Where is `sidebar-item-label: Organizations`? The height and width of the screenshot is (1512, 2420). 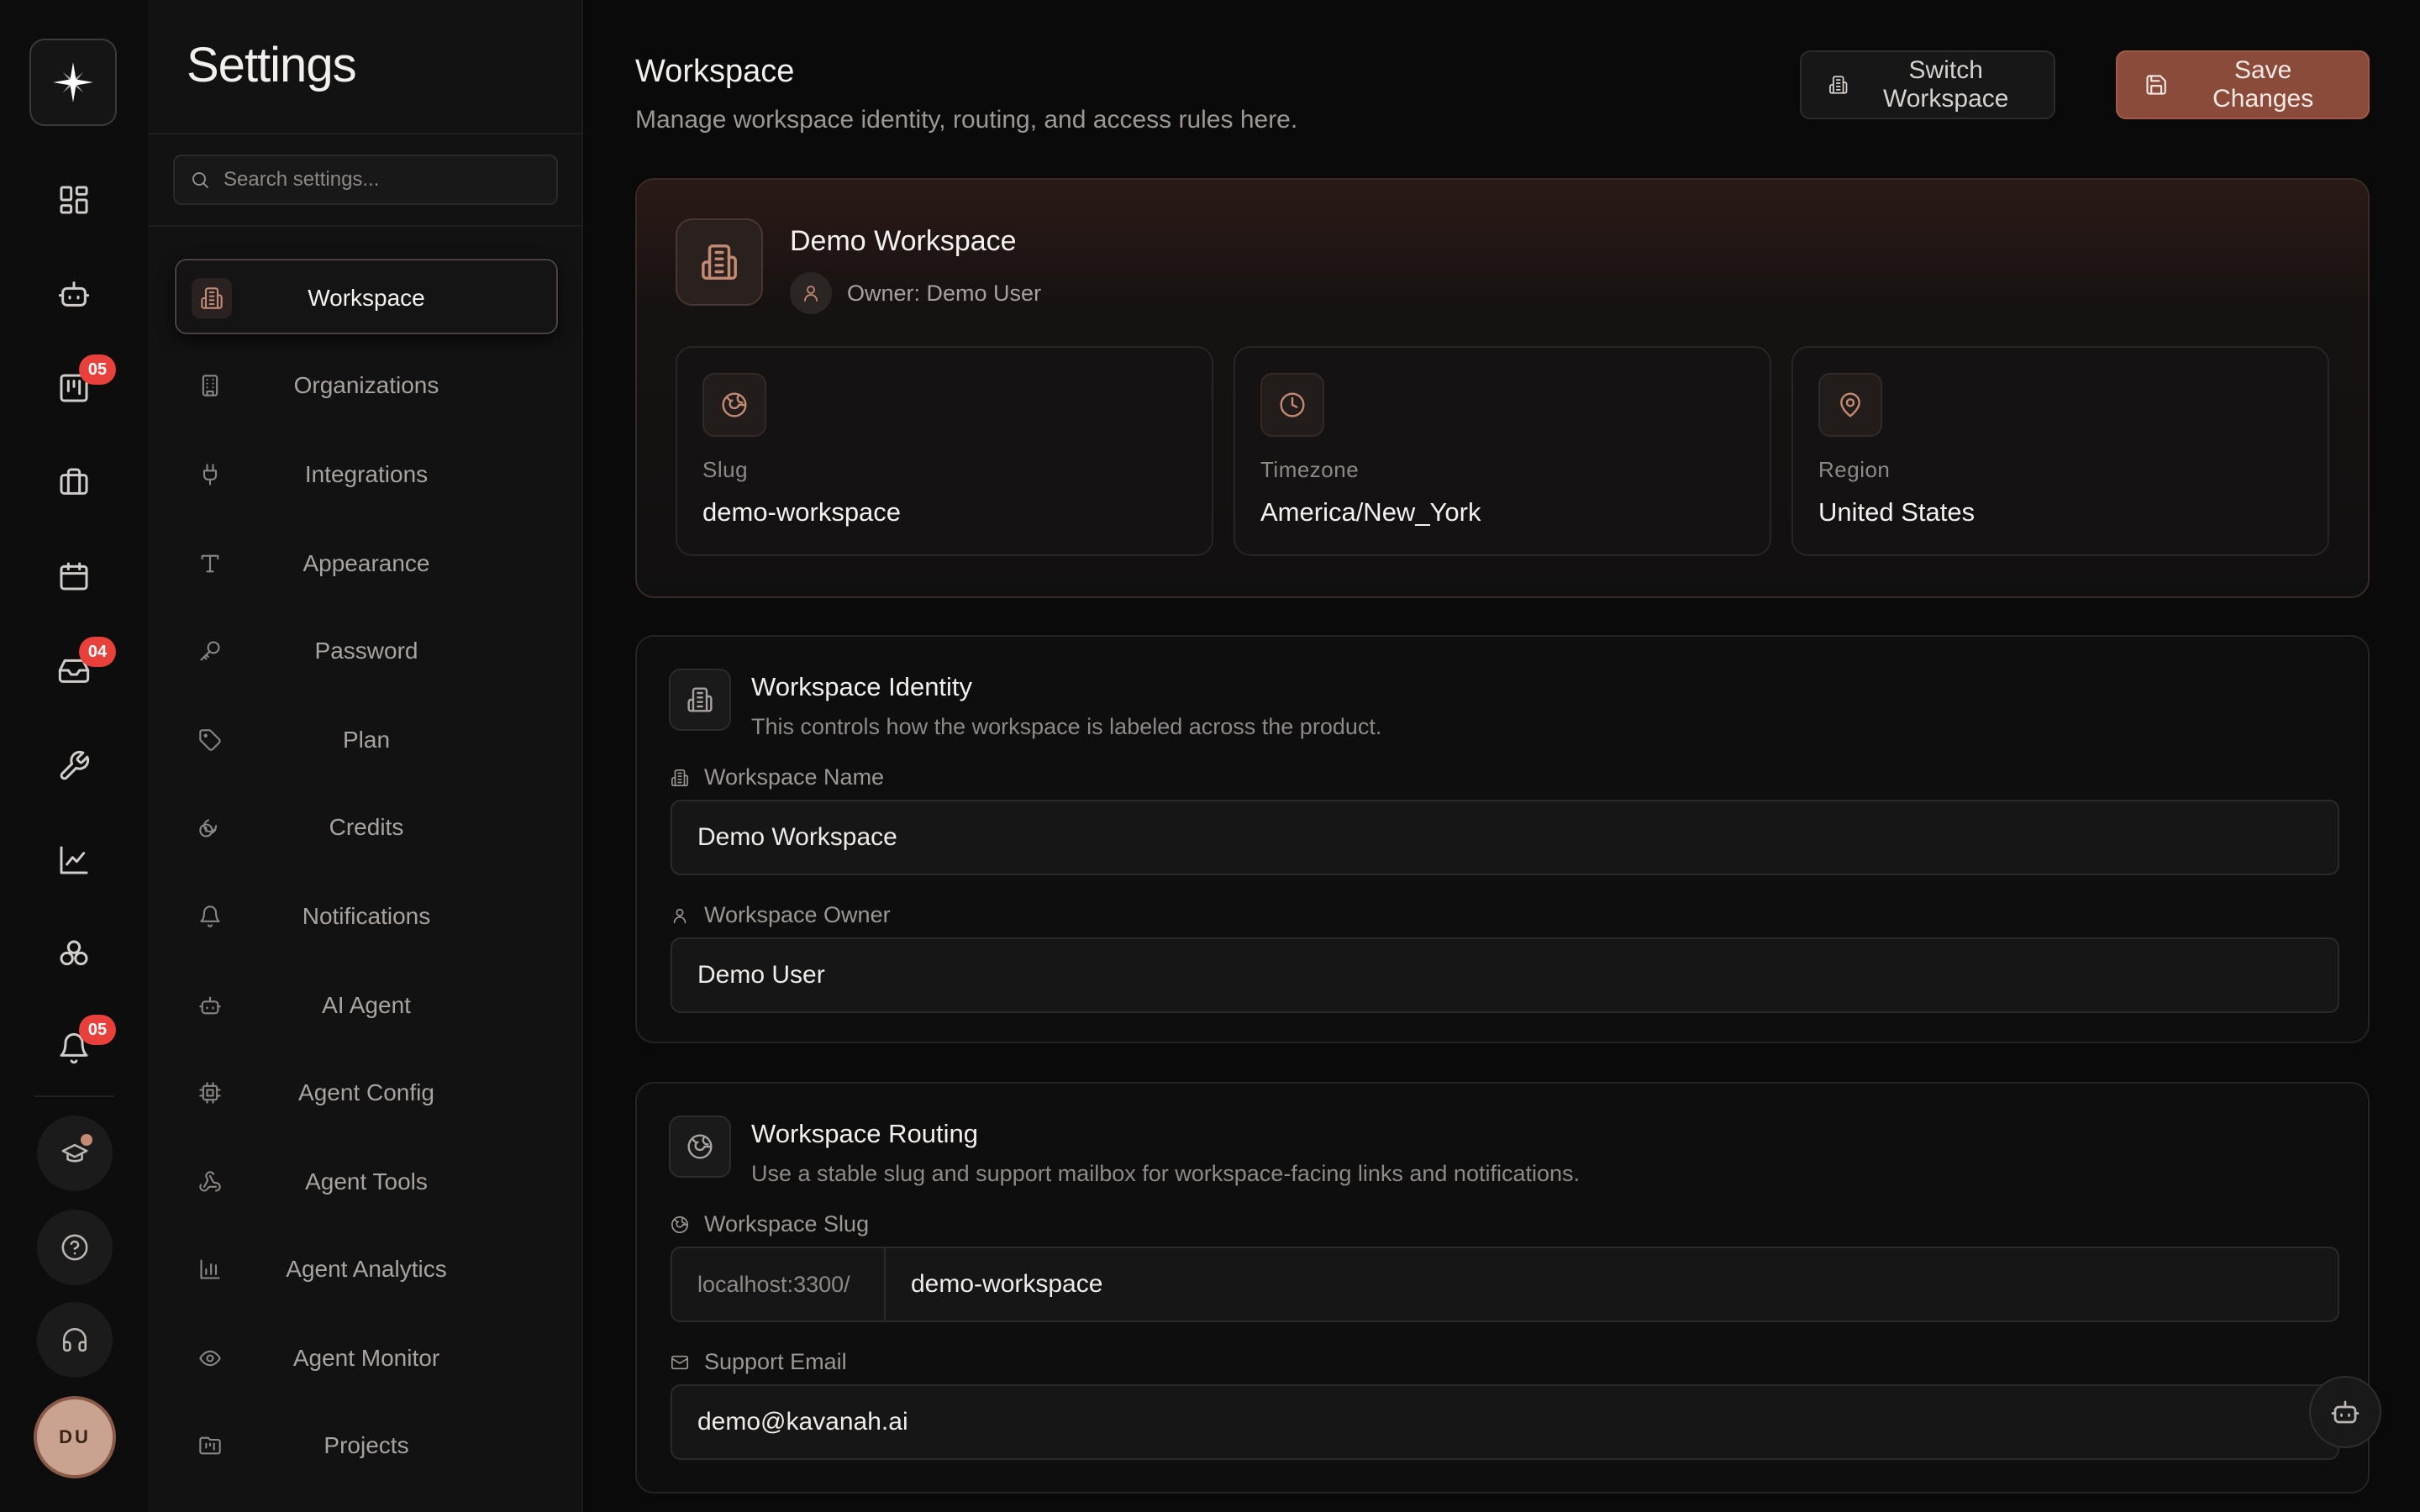
sidebar-item-label: Organizations is located at coordinates (366, 385).